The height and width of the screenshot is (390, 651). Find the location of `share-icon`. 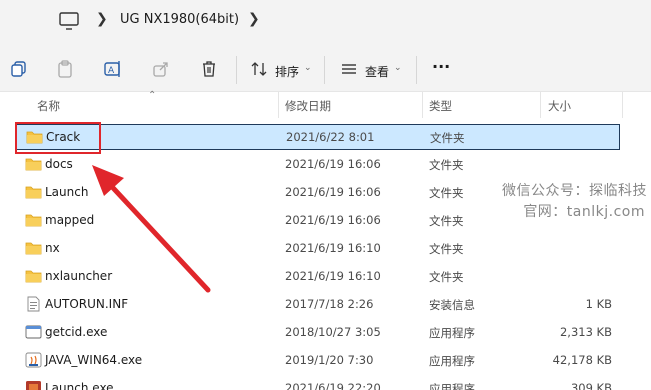

share-icon is located at coordinates (161, 69).